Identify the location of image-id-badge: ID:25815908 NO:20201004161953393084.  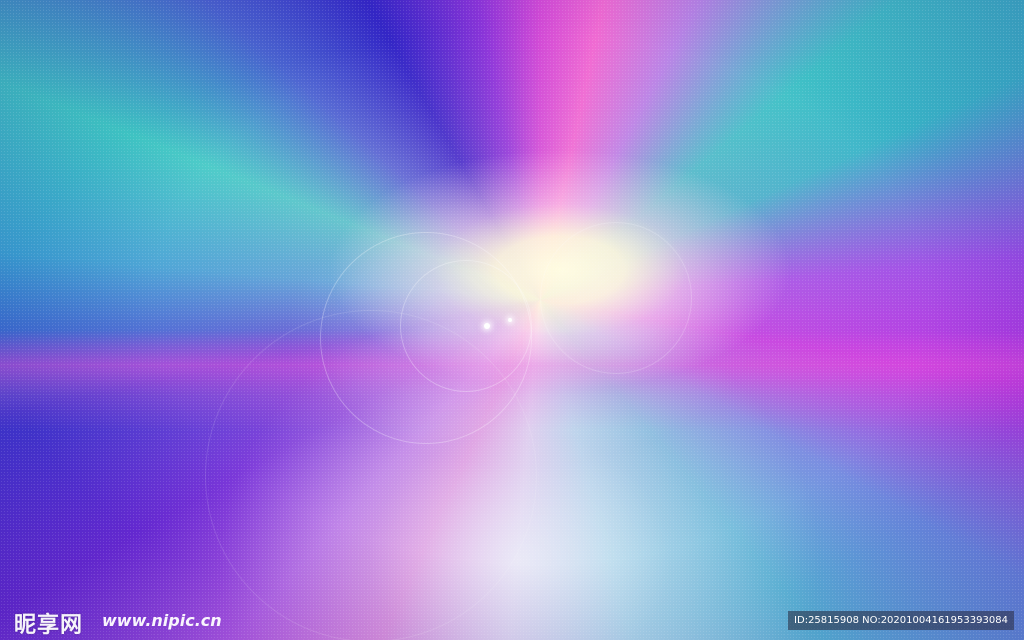
(901, 620).